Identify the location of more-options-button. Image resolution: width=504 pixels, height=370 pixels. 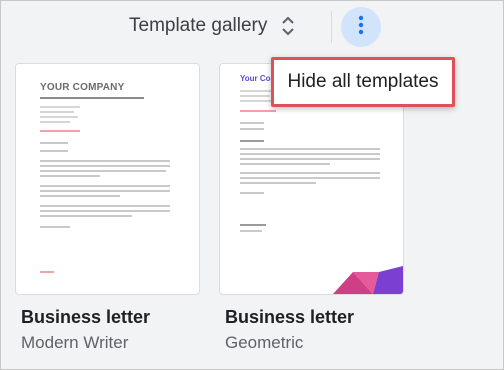
(361, 27).